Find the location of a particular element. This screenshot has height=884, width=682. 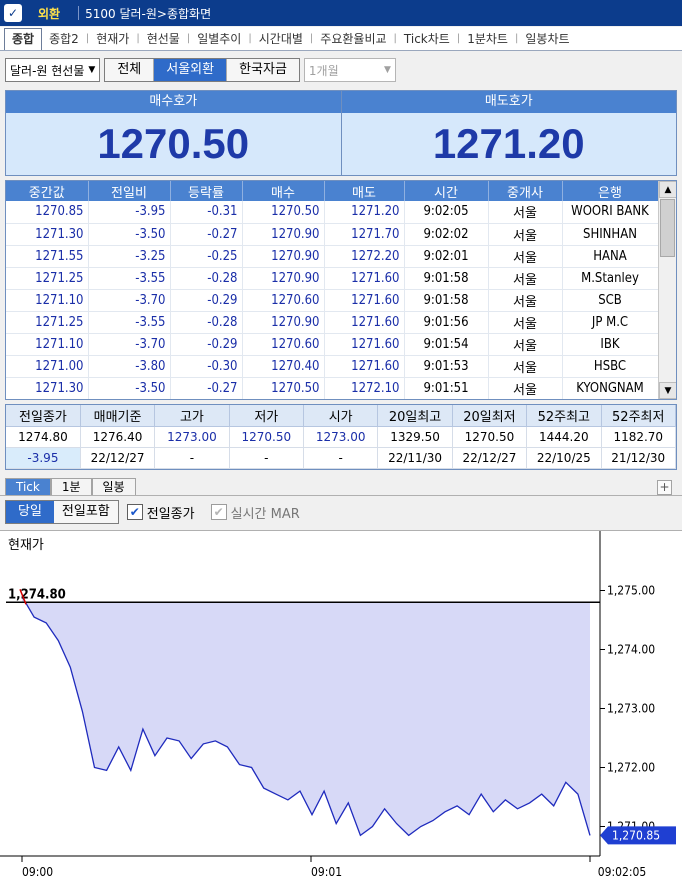

cell-ask: 1271.20 is located at coordinates (364, 212).